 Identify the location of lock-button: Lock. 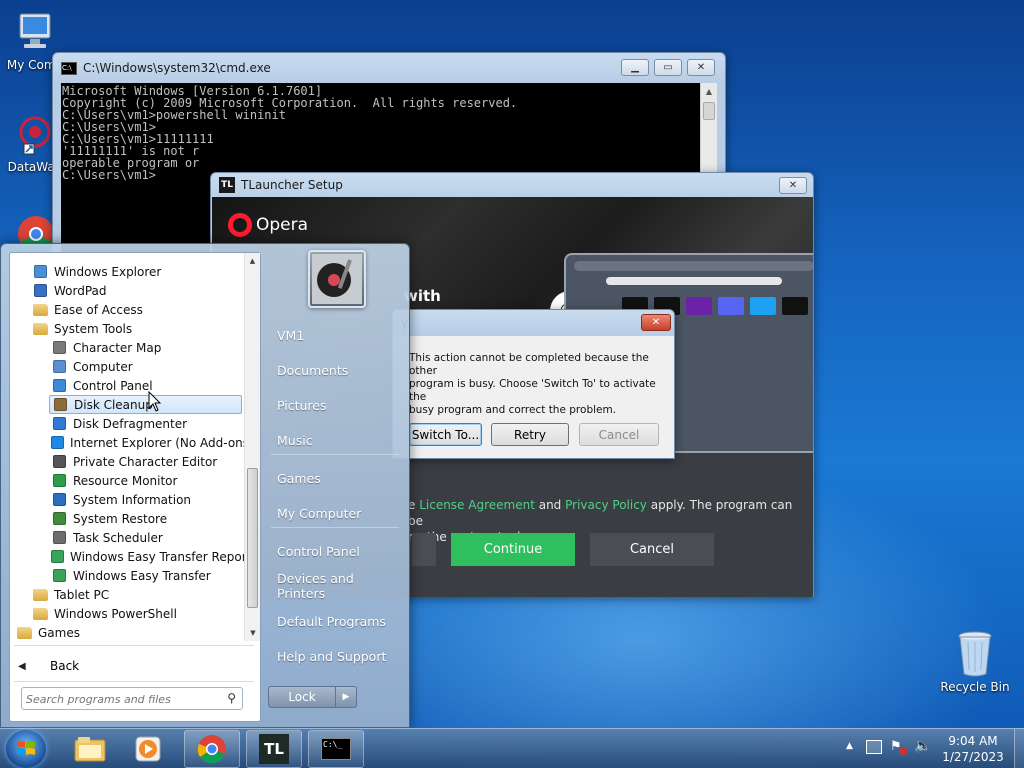
(302, 697).